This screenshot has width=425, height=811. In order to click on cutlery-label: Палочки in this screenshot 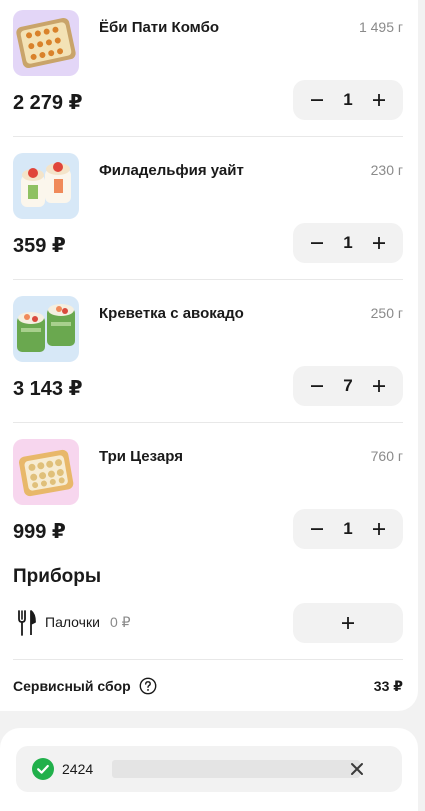, I will do `click(72, 622)`.